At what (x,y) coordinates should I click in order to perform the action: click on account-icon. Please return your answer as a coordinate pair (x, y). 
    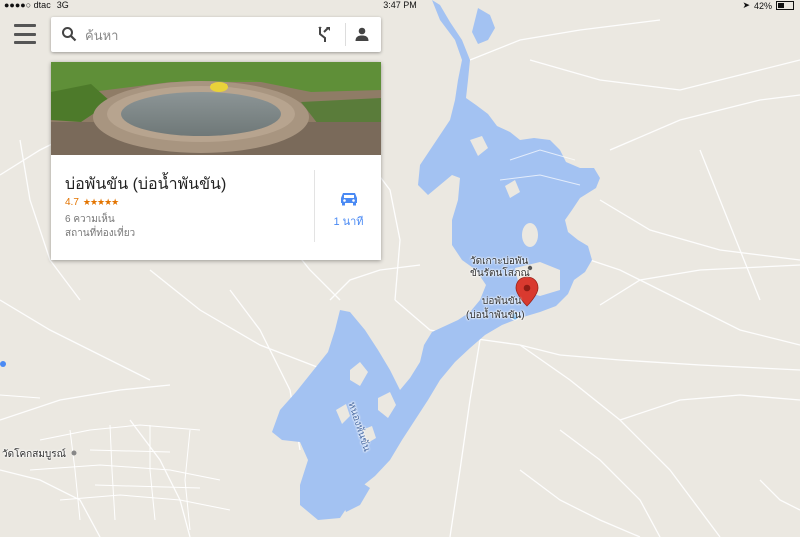
    Looking at the image, I should click on (362, 34).